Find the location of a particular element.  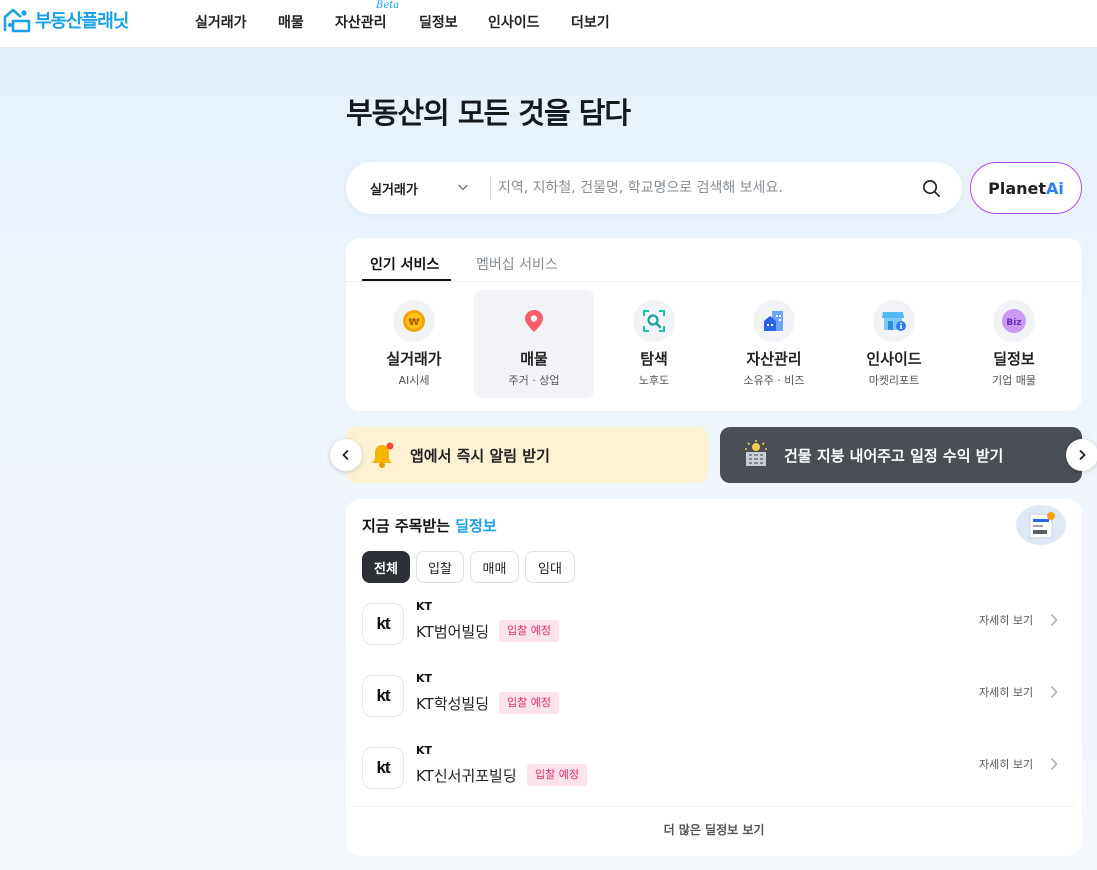

search-divider is located at coordinates (490, 188).